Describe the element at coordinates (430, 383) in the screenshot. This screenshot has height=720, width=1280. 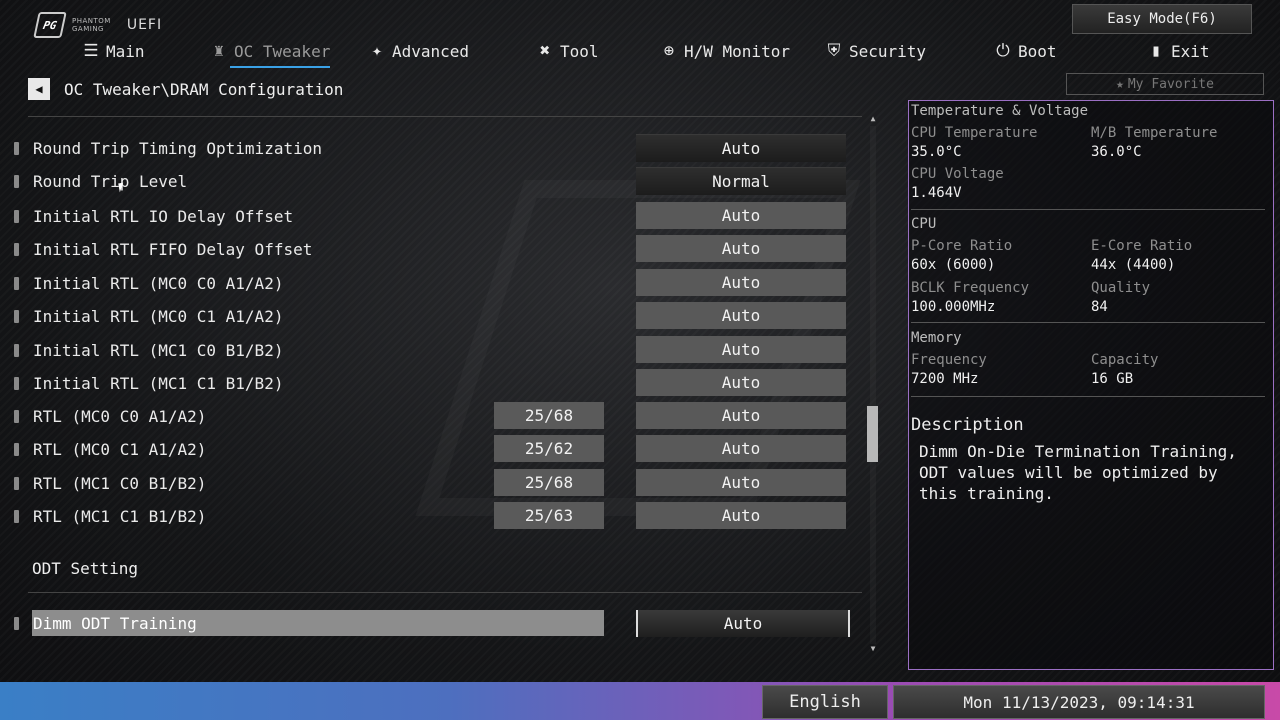
I see `setting-row: Initial RTL (MC1 C1 B1/B2) Auto` at that location.